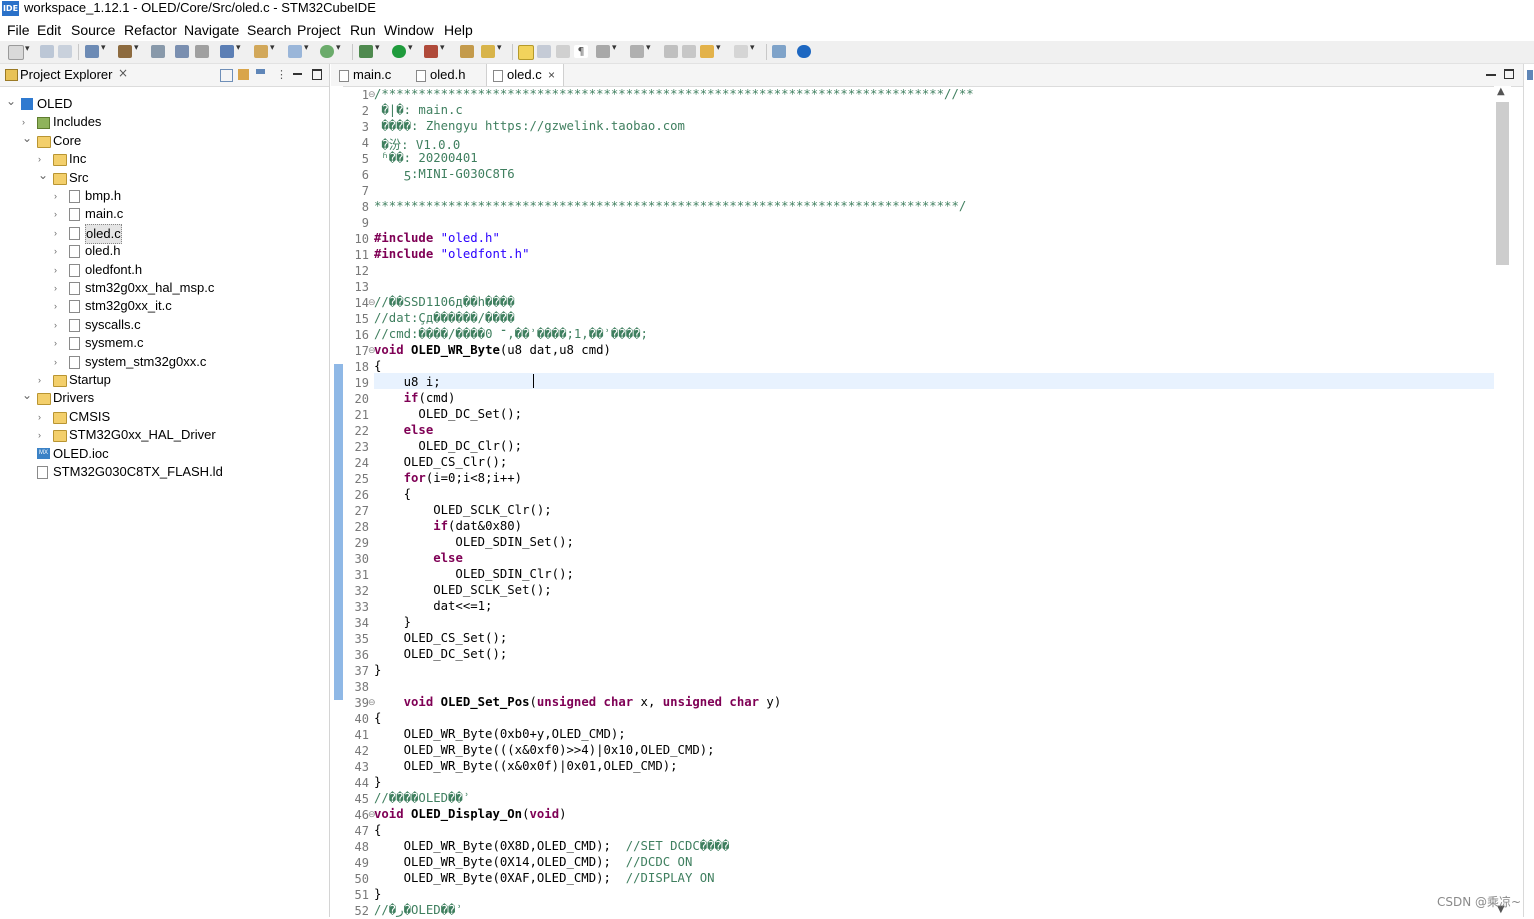  Describe the element at coordinates (164, 380) in the screenshot. I see `tree-item-startup: › Startup` at that location.